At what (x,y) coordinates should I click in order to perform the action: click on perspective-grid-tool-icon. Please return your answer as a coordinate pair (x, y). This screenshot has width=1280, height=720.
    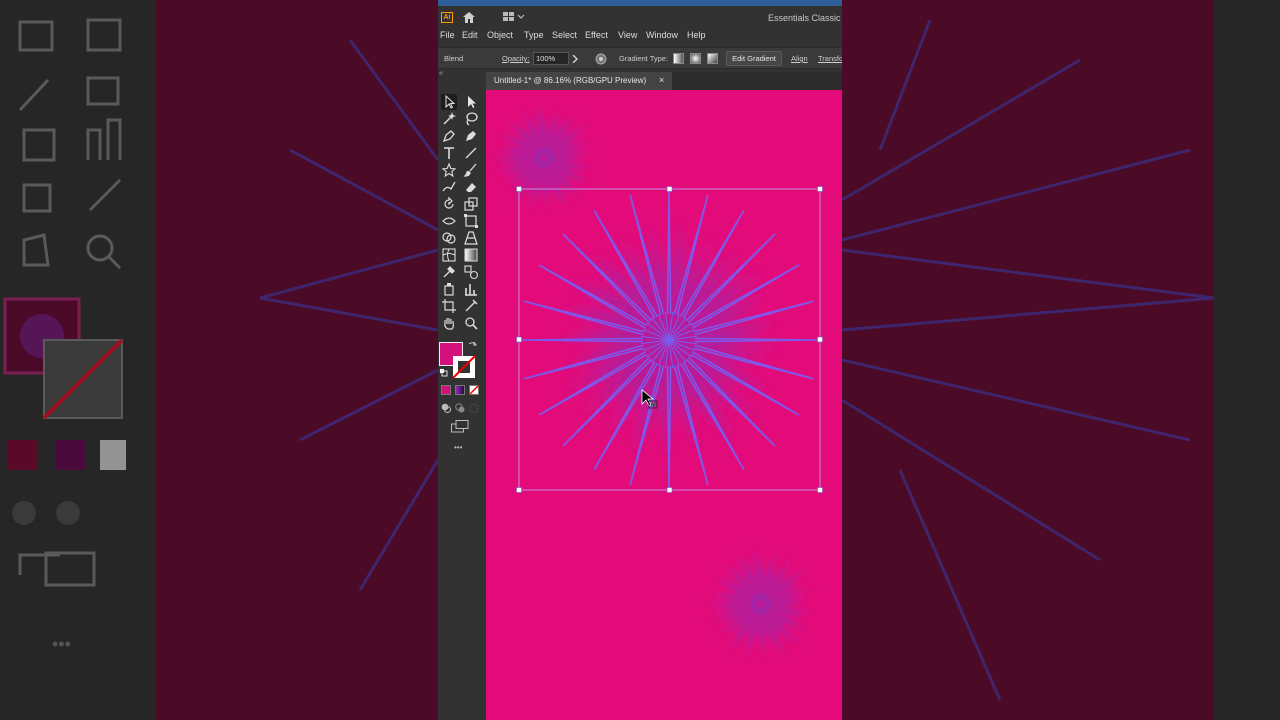
    Looking at the image, I should click on (471, 238).